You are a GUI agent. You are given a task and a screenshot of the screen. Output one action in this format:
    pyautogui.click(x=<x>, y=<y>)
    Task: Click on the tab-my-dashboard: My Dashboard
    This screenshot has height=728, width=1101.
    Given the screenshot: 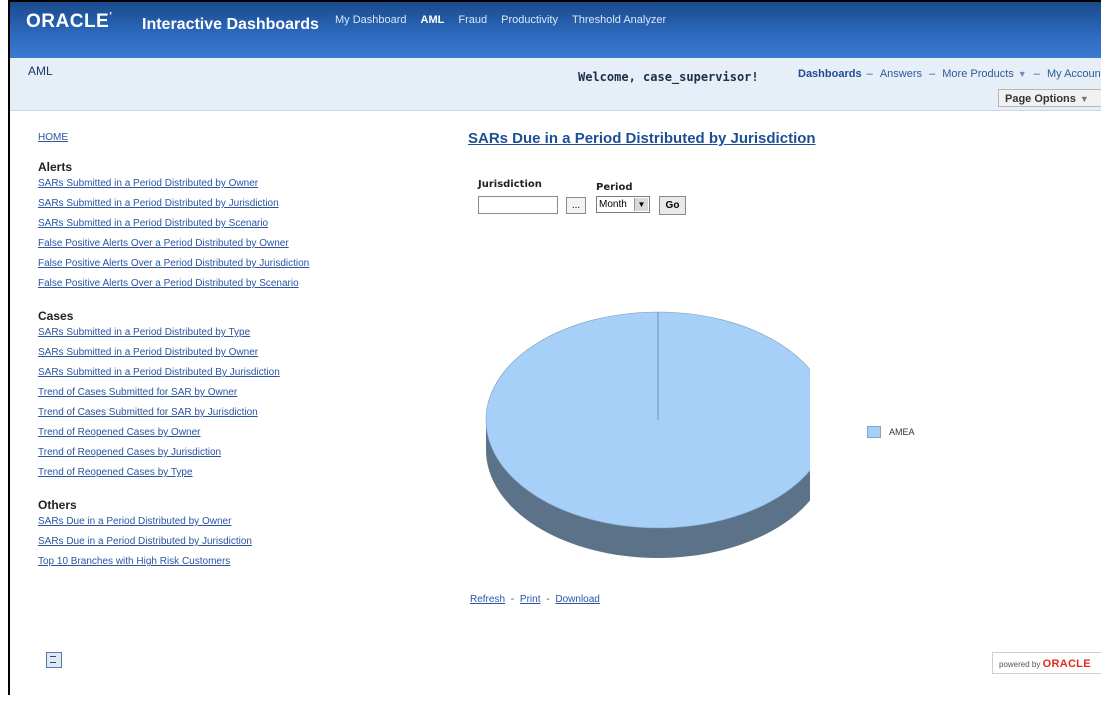 What is the action you would take?
    pyautogui.click(x=371, y=20)
    